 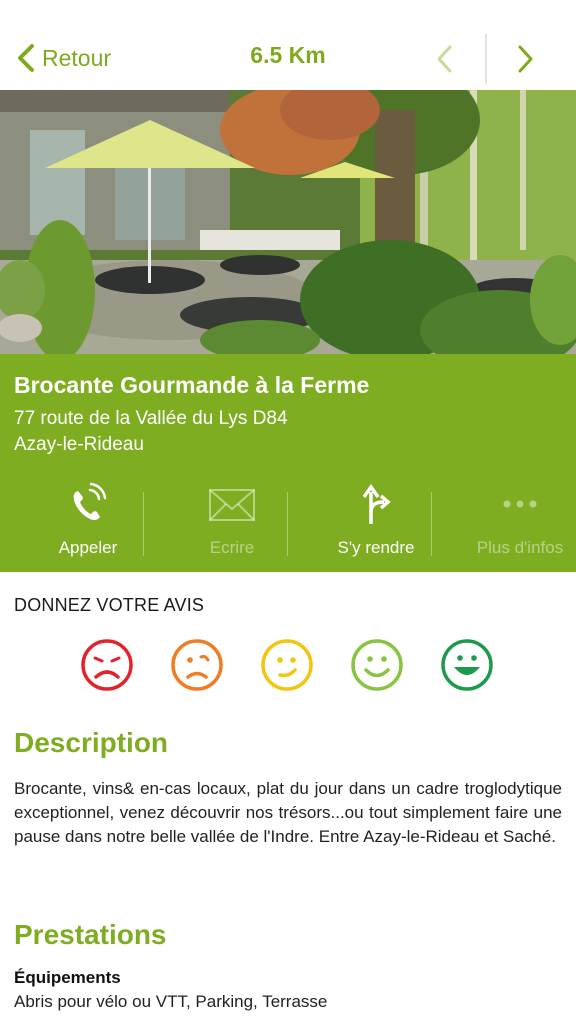 I want to click on write-button: Ecrire, so click(x=232, y=522).